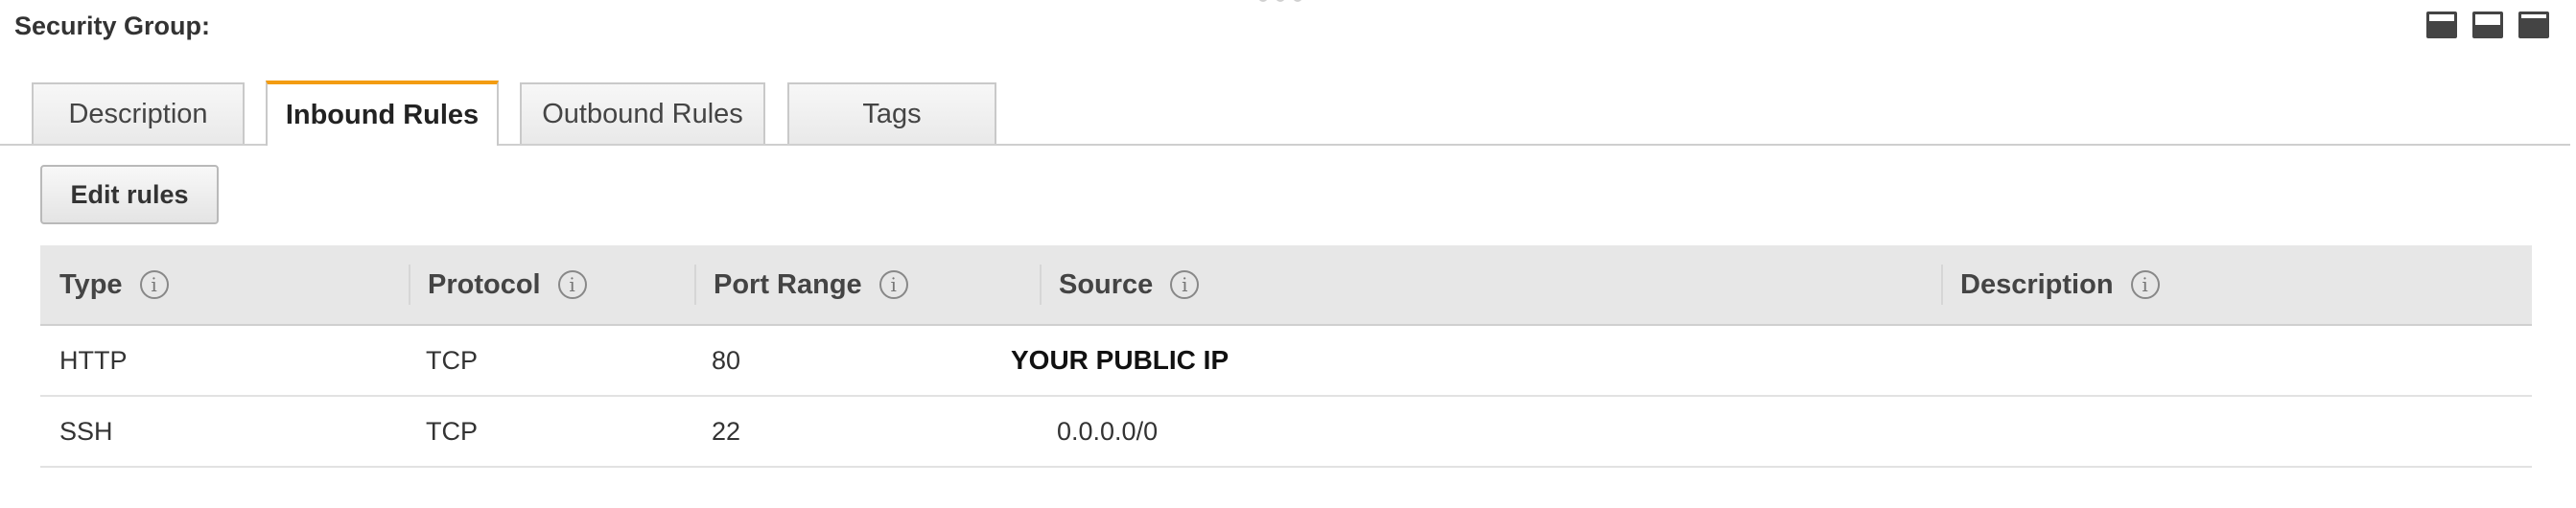 The height and width of the screenshot is (508, 2576). What do you see at coordinates (726, 431) in the screenshot?
I see `cell-port-range: 22` at bounding box center [726, 431].